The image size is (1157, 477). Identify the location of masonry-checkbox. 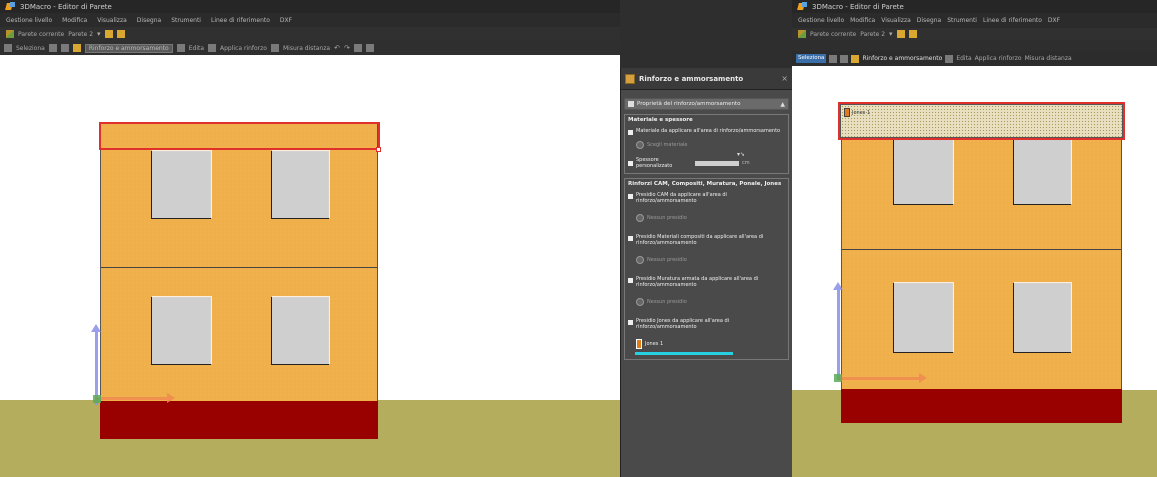
(630, 280).